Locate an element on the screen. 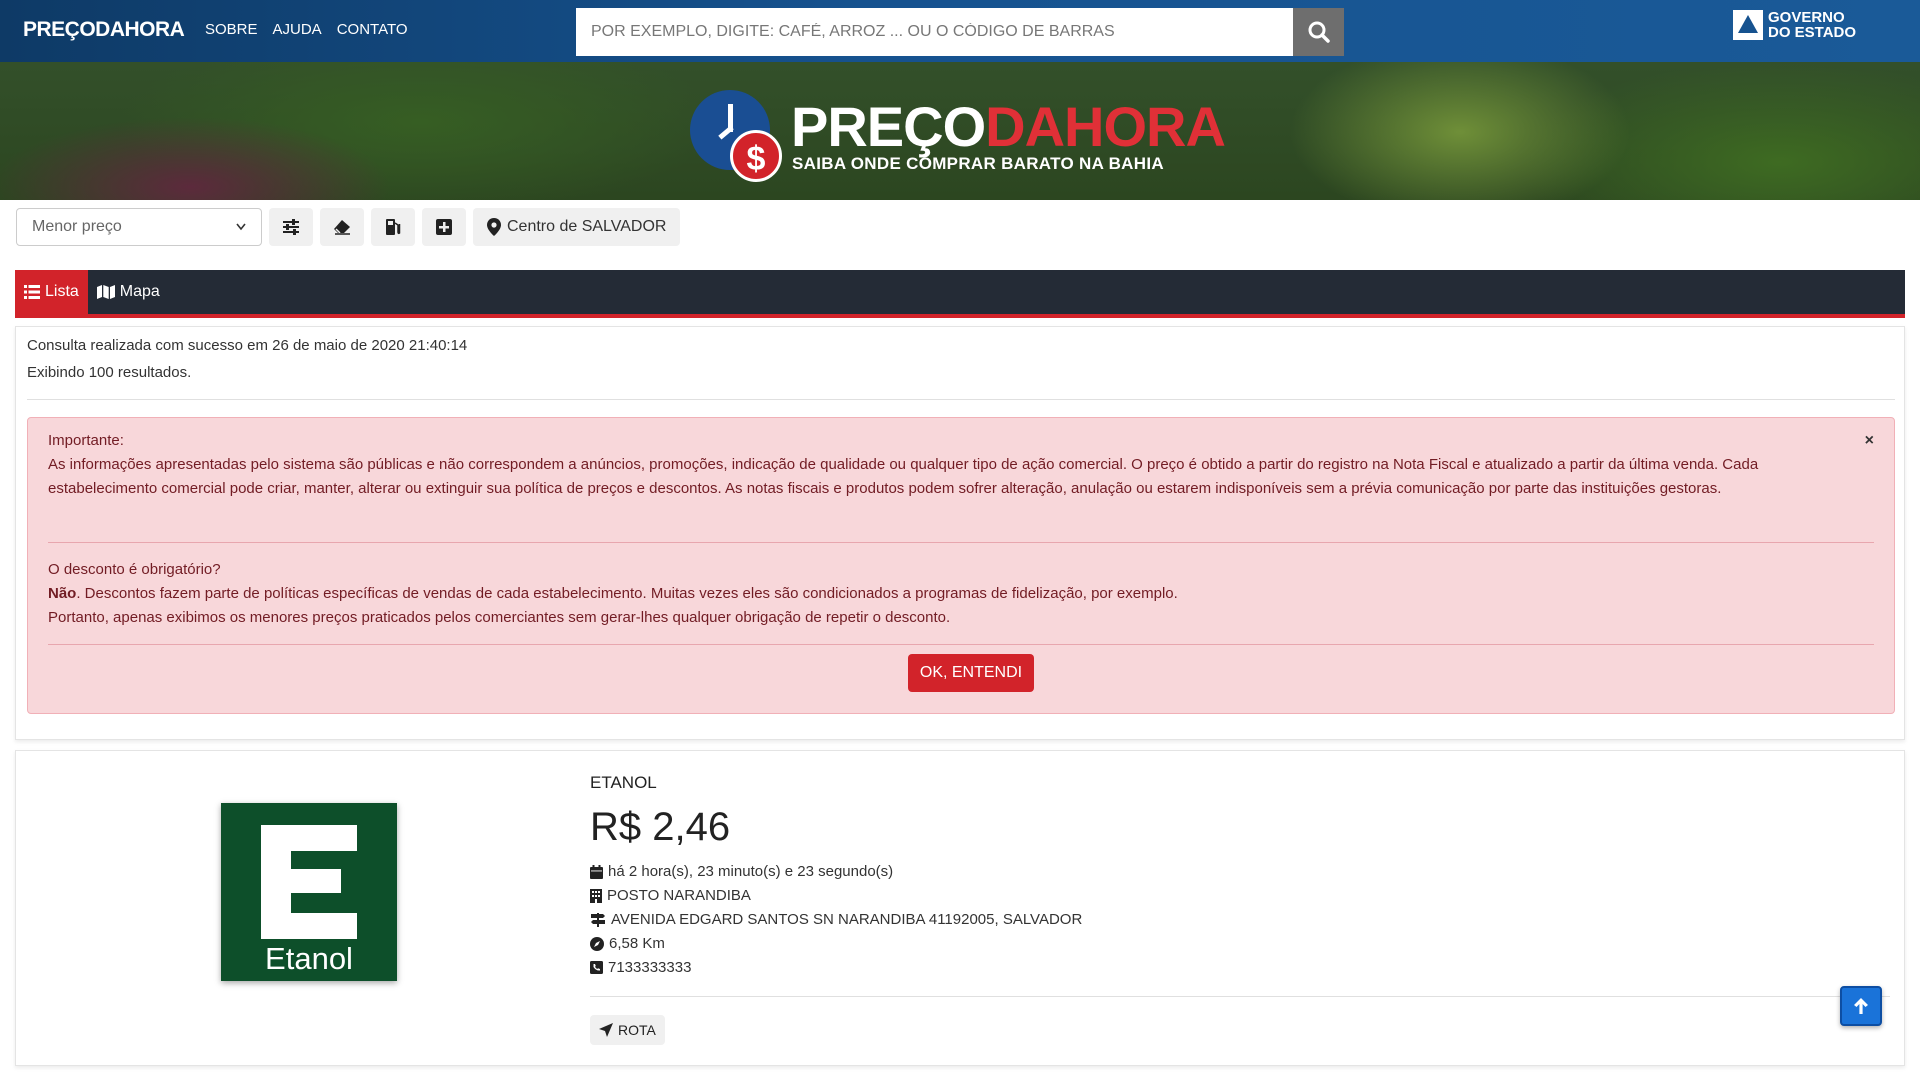 The height and width of the screenshot is (1080, 1920). search-button is located at coordinates (1318, 32).